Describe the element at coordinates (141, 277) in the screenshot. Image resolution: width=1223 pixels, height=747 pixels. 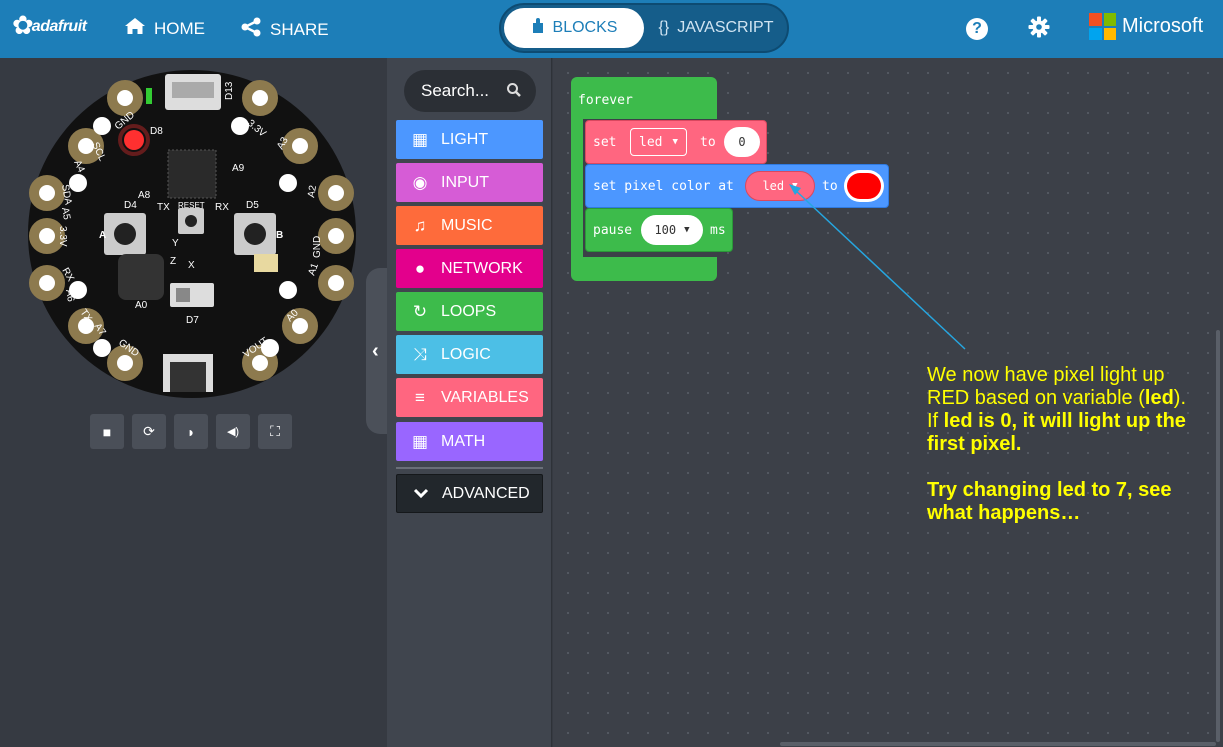
I see `speaker` at that location.